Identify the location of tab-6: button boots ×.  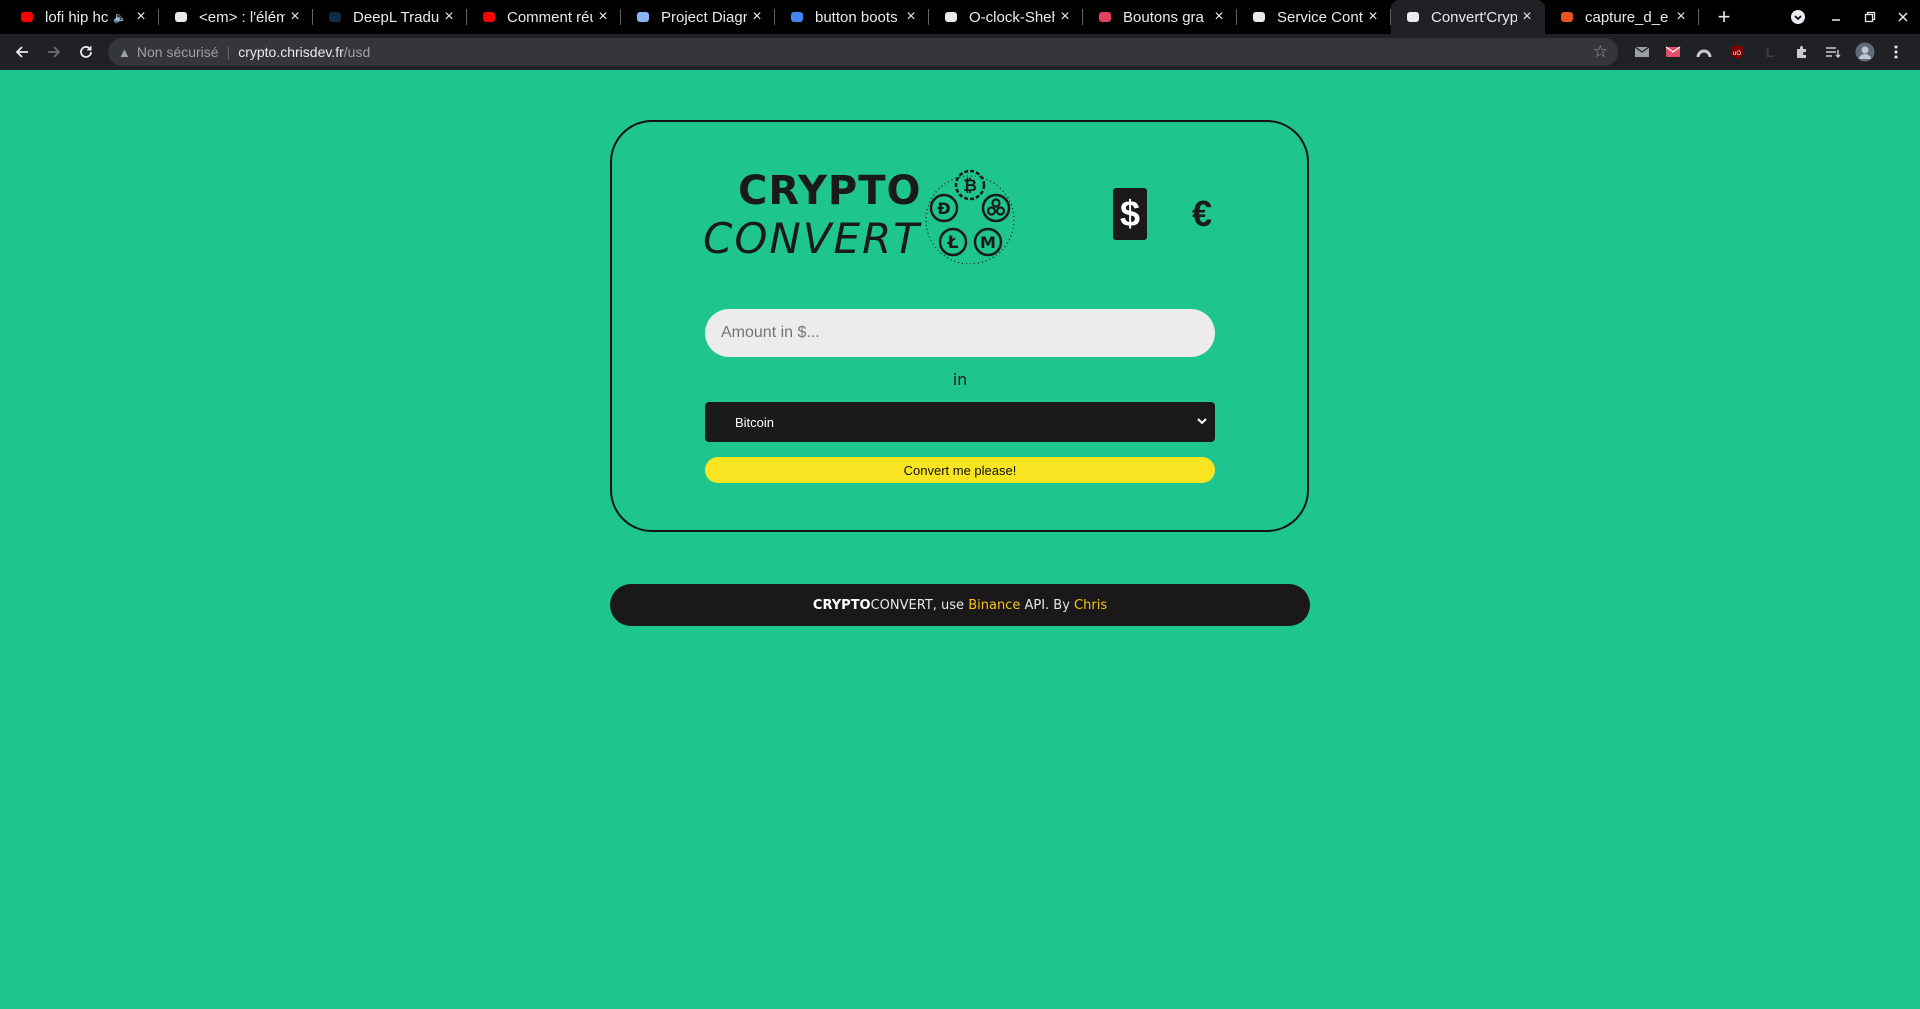
(852, 17).